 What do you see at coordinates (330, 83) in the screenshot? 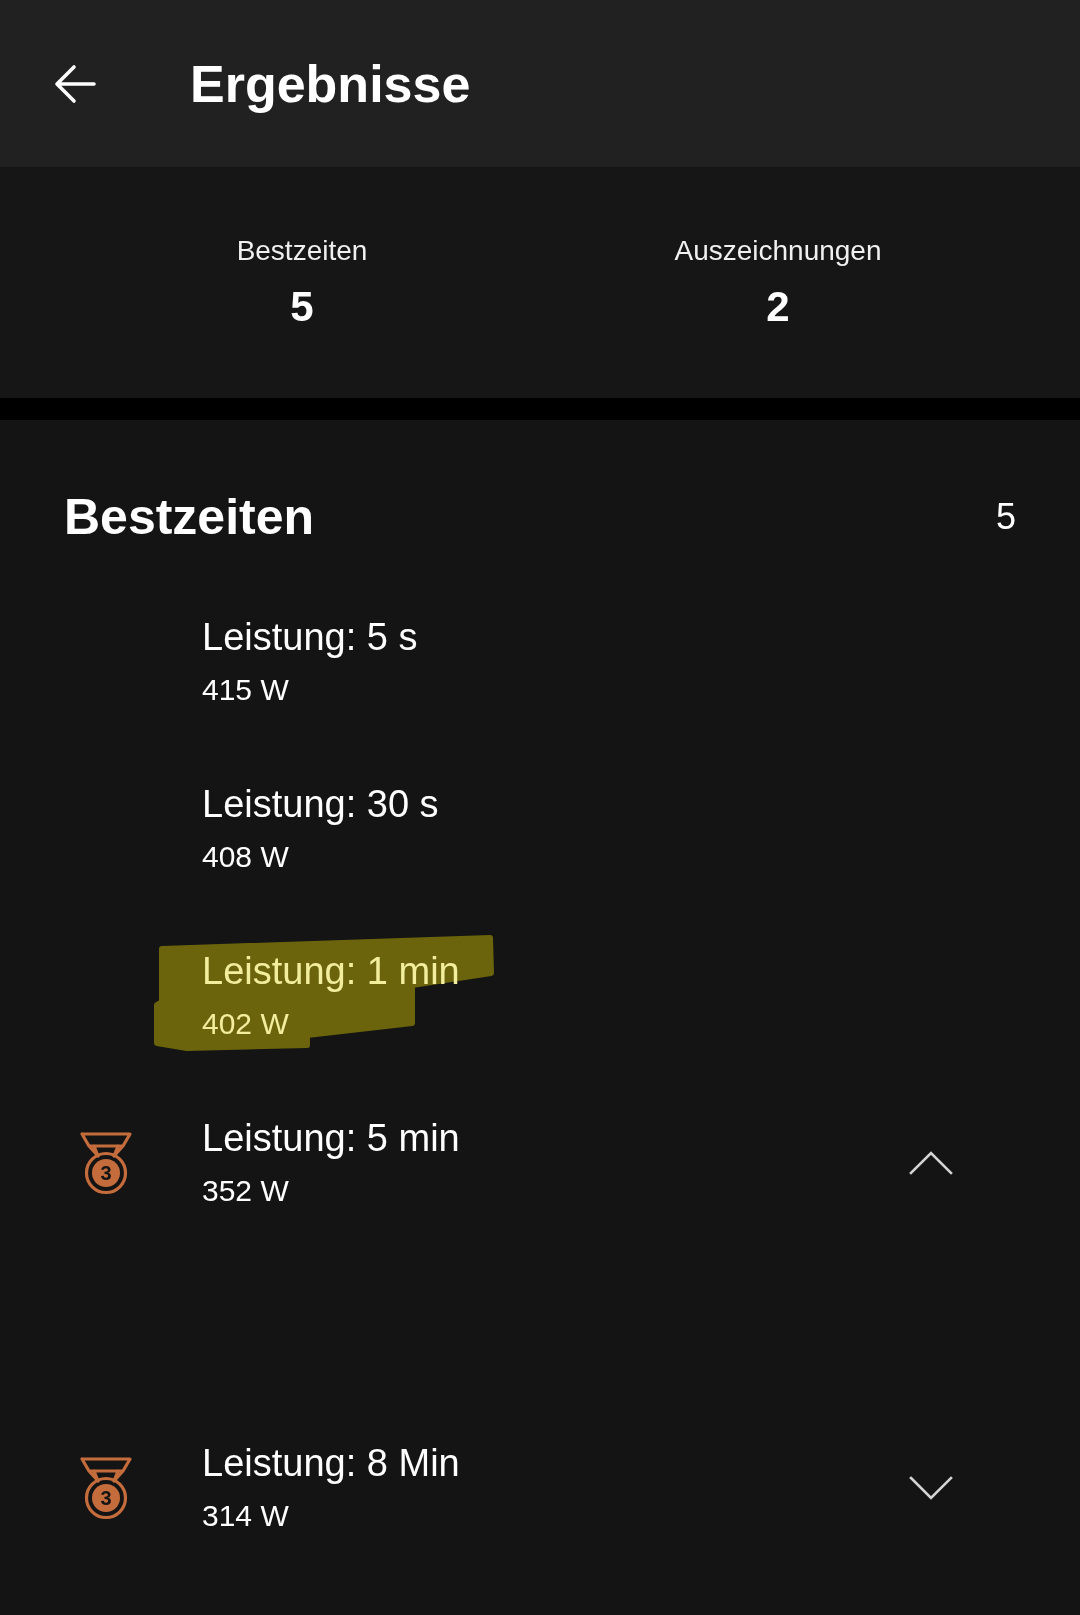
I see `page-title: Ergebnisse` at bounding box center [330, 83].